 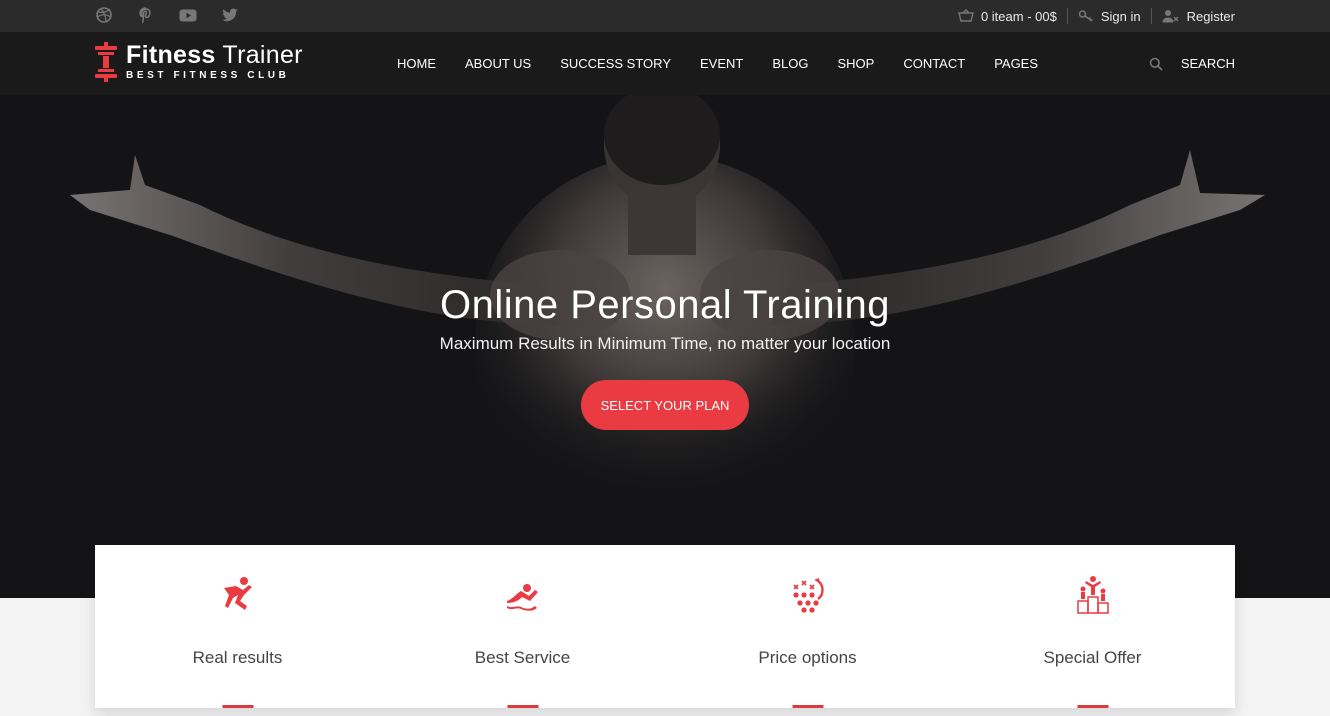 I want to click on search-button: SEARCH, so click(x=1192, y=63).